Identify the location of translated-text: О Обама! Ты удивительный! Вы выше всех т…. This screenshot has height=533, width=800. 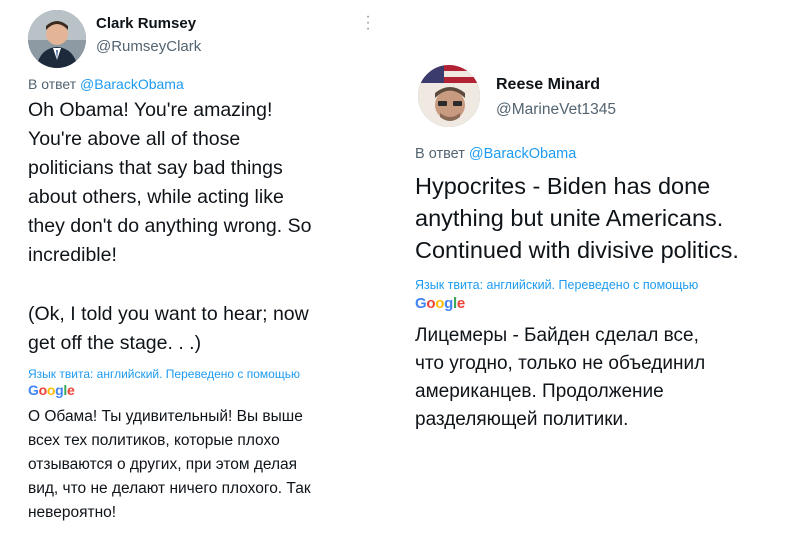
(169, 464).